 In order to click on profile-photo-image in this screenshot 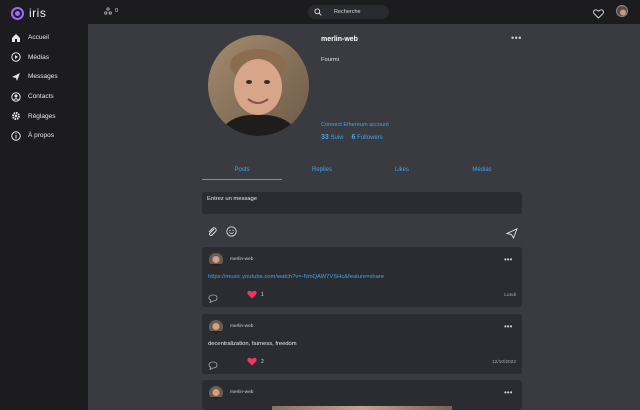, I will do `click(258, 85)`.